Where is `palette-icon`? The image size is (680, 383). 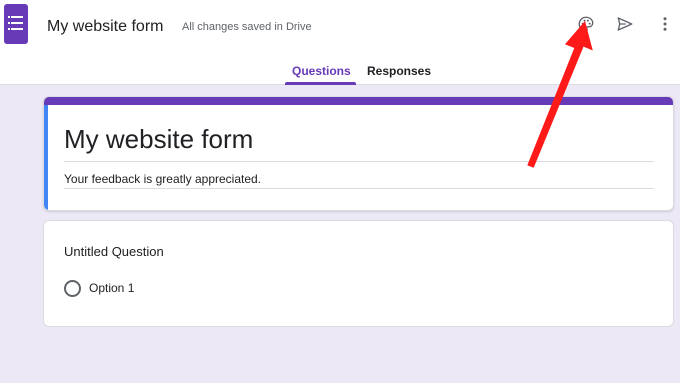 palette-icon is located at coordinates (586, 24).